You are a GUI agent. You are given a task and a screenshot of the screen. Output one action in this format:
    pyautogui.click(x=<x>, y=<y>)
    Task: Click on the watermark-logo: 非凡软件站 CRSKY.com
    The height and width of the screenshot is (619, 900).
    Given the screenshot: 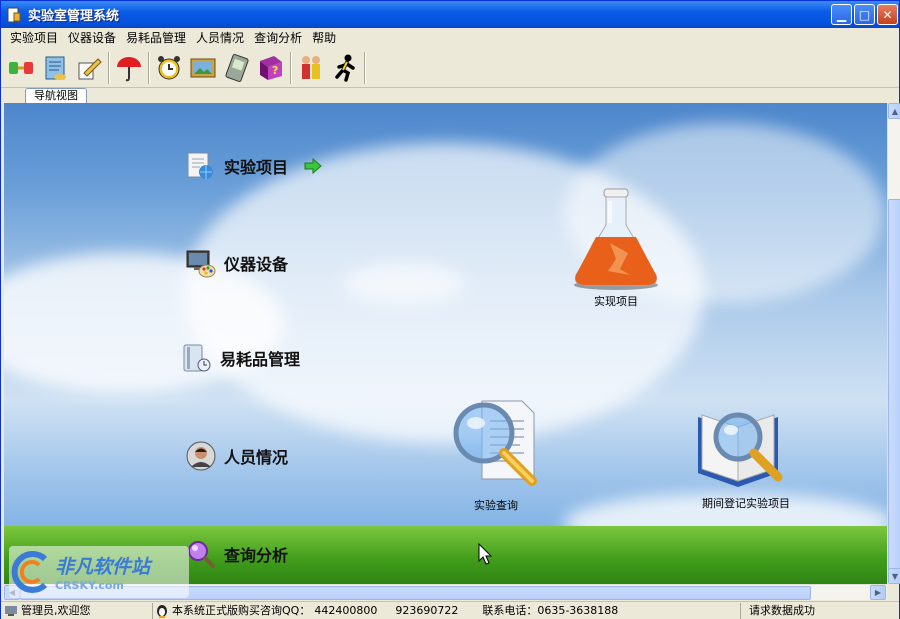 What is the action you would take?
    pyautogui.click(x=99, y=572)
    